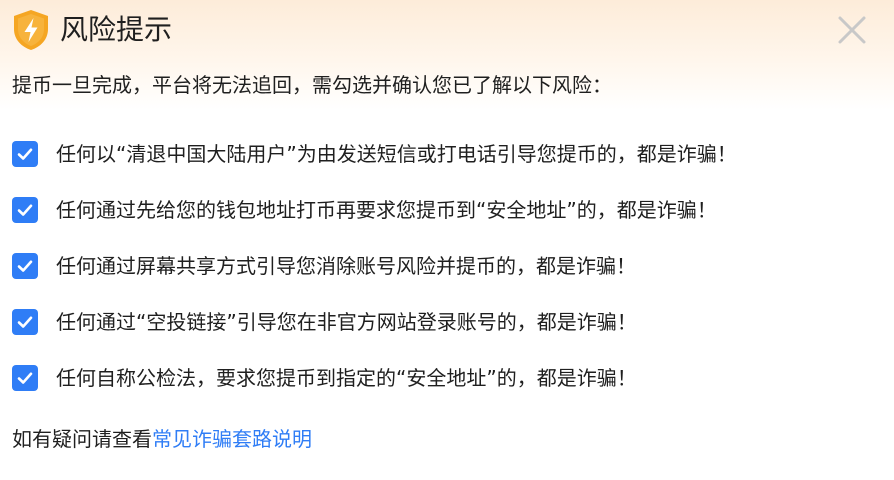  I want to click on risk-item-label: 任何以“清退中国大陆用户”为由发送短信或打电话引导您提币的，都是诈骗！, so click(396, 154).